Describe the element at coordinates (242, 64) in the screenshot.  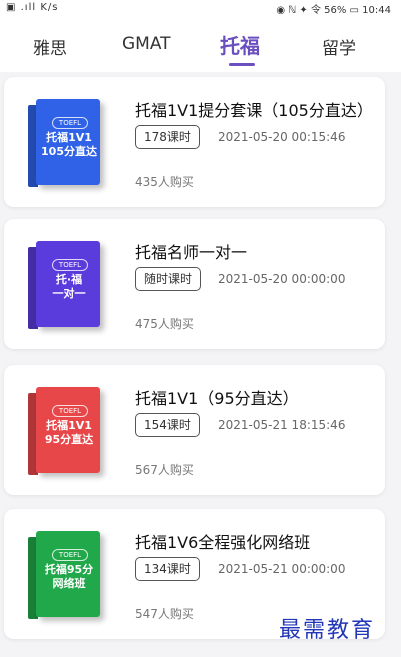
I see `active-tab-indicator` at that location.